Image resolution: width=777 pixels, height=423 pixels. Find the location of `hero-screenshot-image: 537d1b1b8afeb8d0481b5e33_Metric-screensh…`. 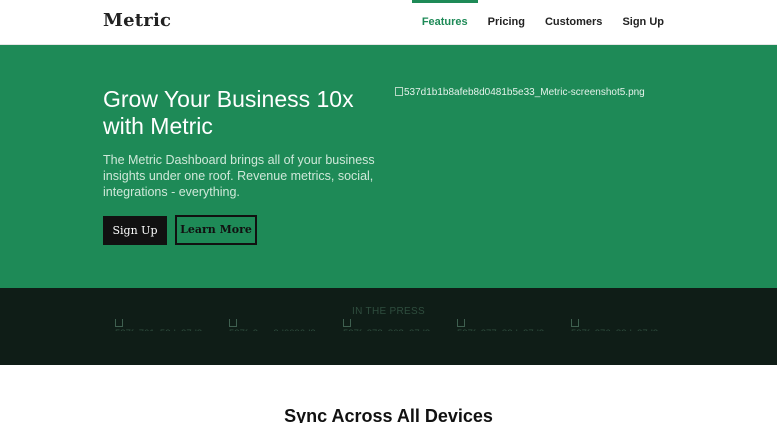

hero-screenshot-image: 537d1b1b8afeb8d0481b5e33_Metric-screensh… is located at coordinates (520, 92).